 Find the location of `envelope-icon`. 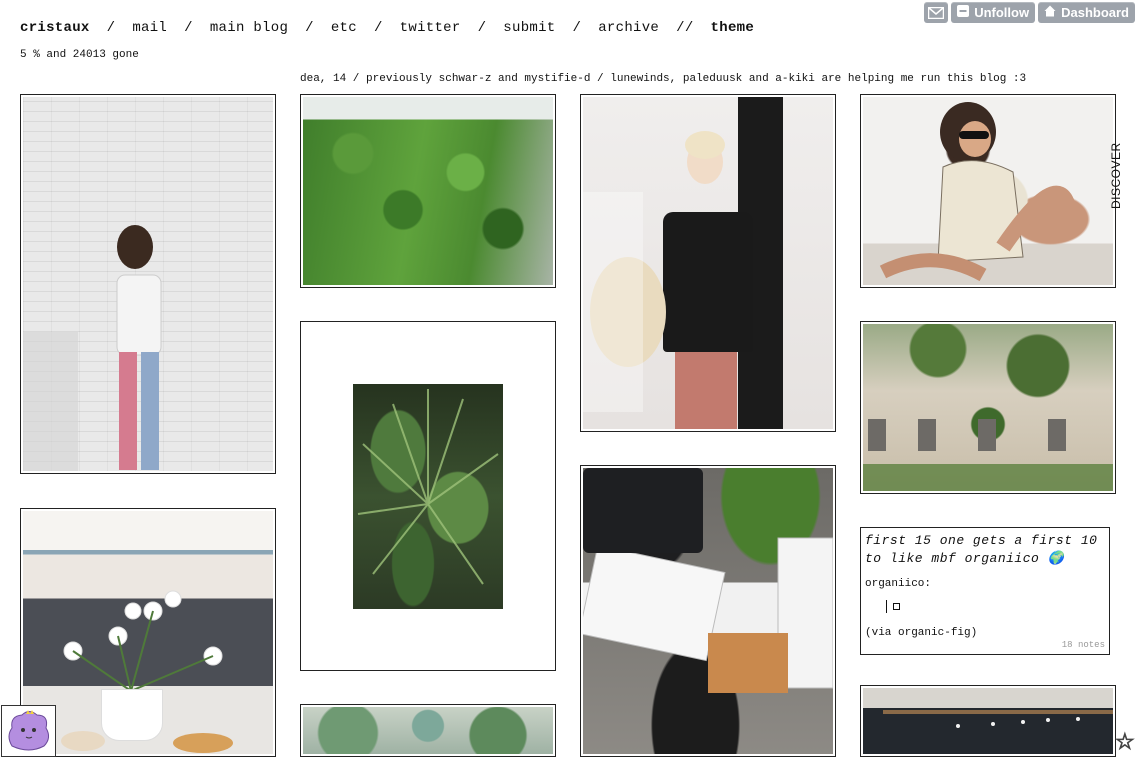

envelope-icon is located at coordinates (936, 12).